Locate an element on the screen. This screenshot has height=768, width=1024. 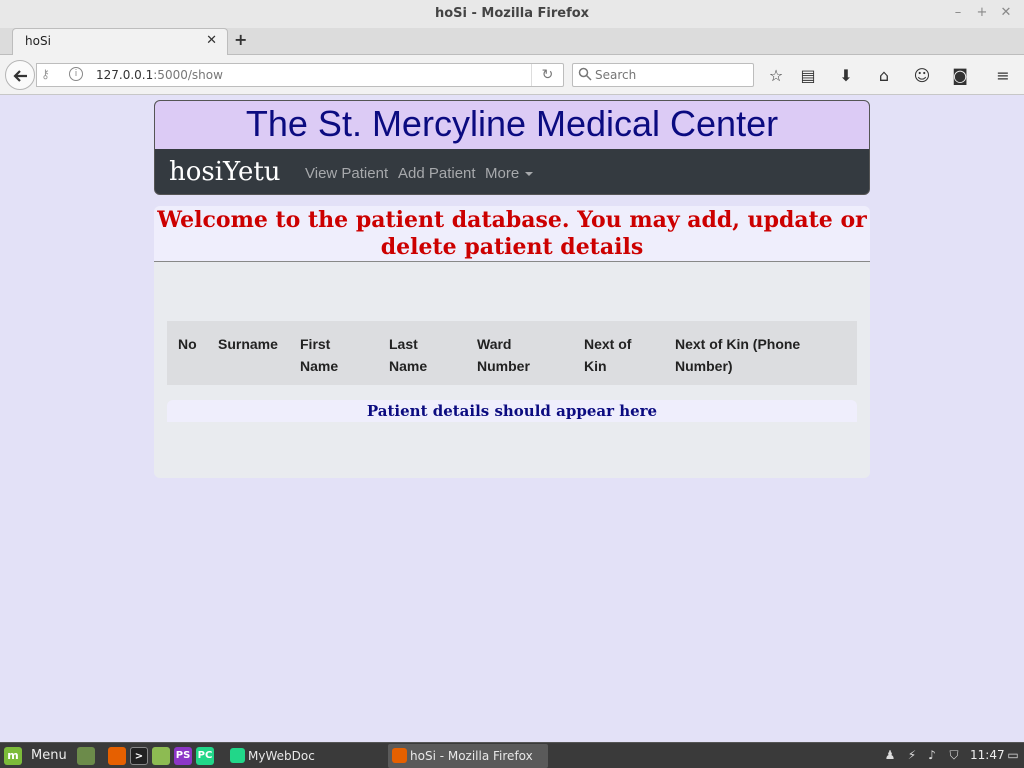
chat-icon: ☺ is located at coordinates (922, 76).